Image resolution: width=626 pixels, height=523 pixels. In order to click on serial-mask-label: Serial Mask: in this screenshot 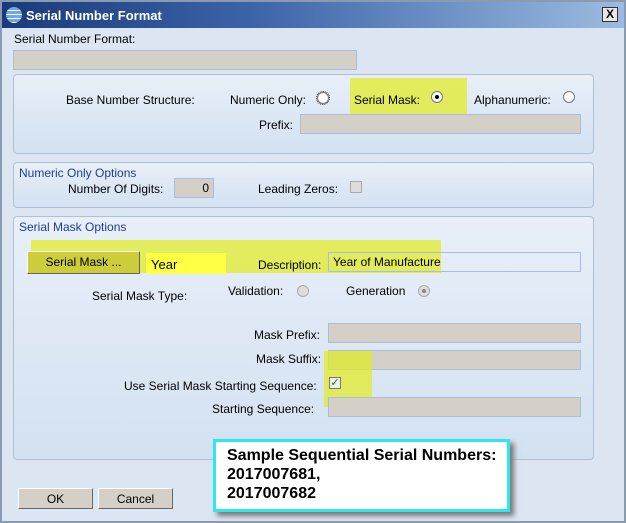, I will do `click(387, 100)`.